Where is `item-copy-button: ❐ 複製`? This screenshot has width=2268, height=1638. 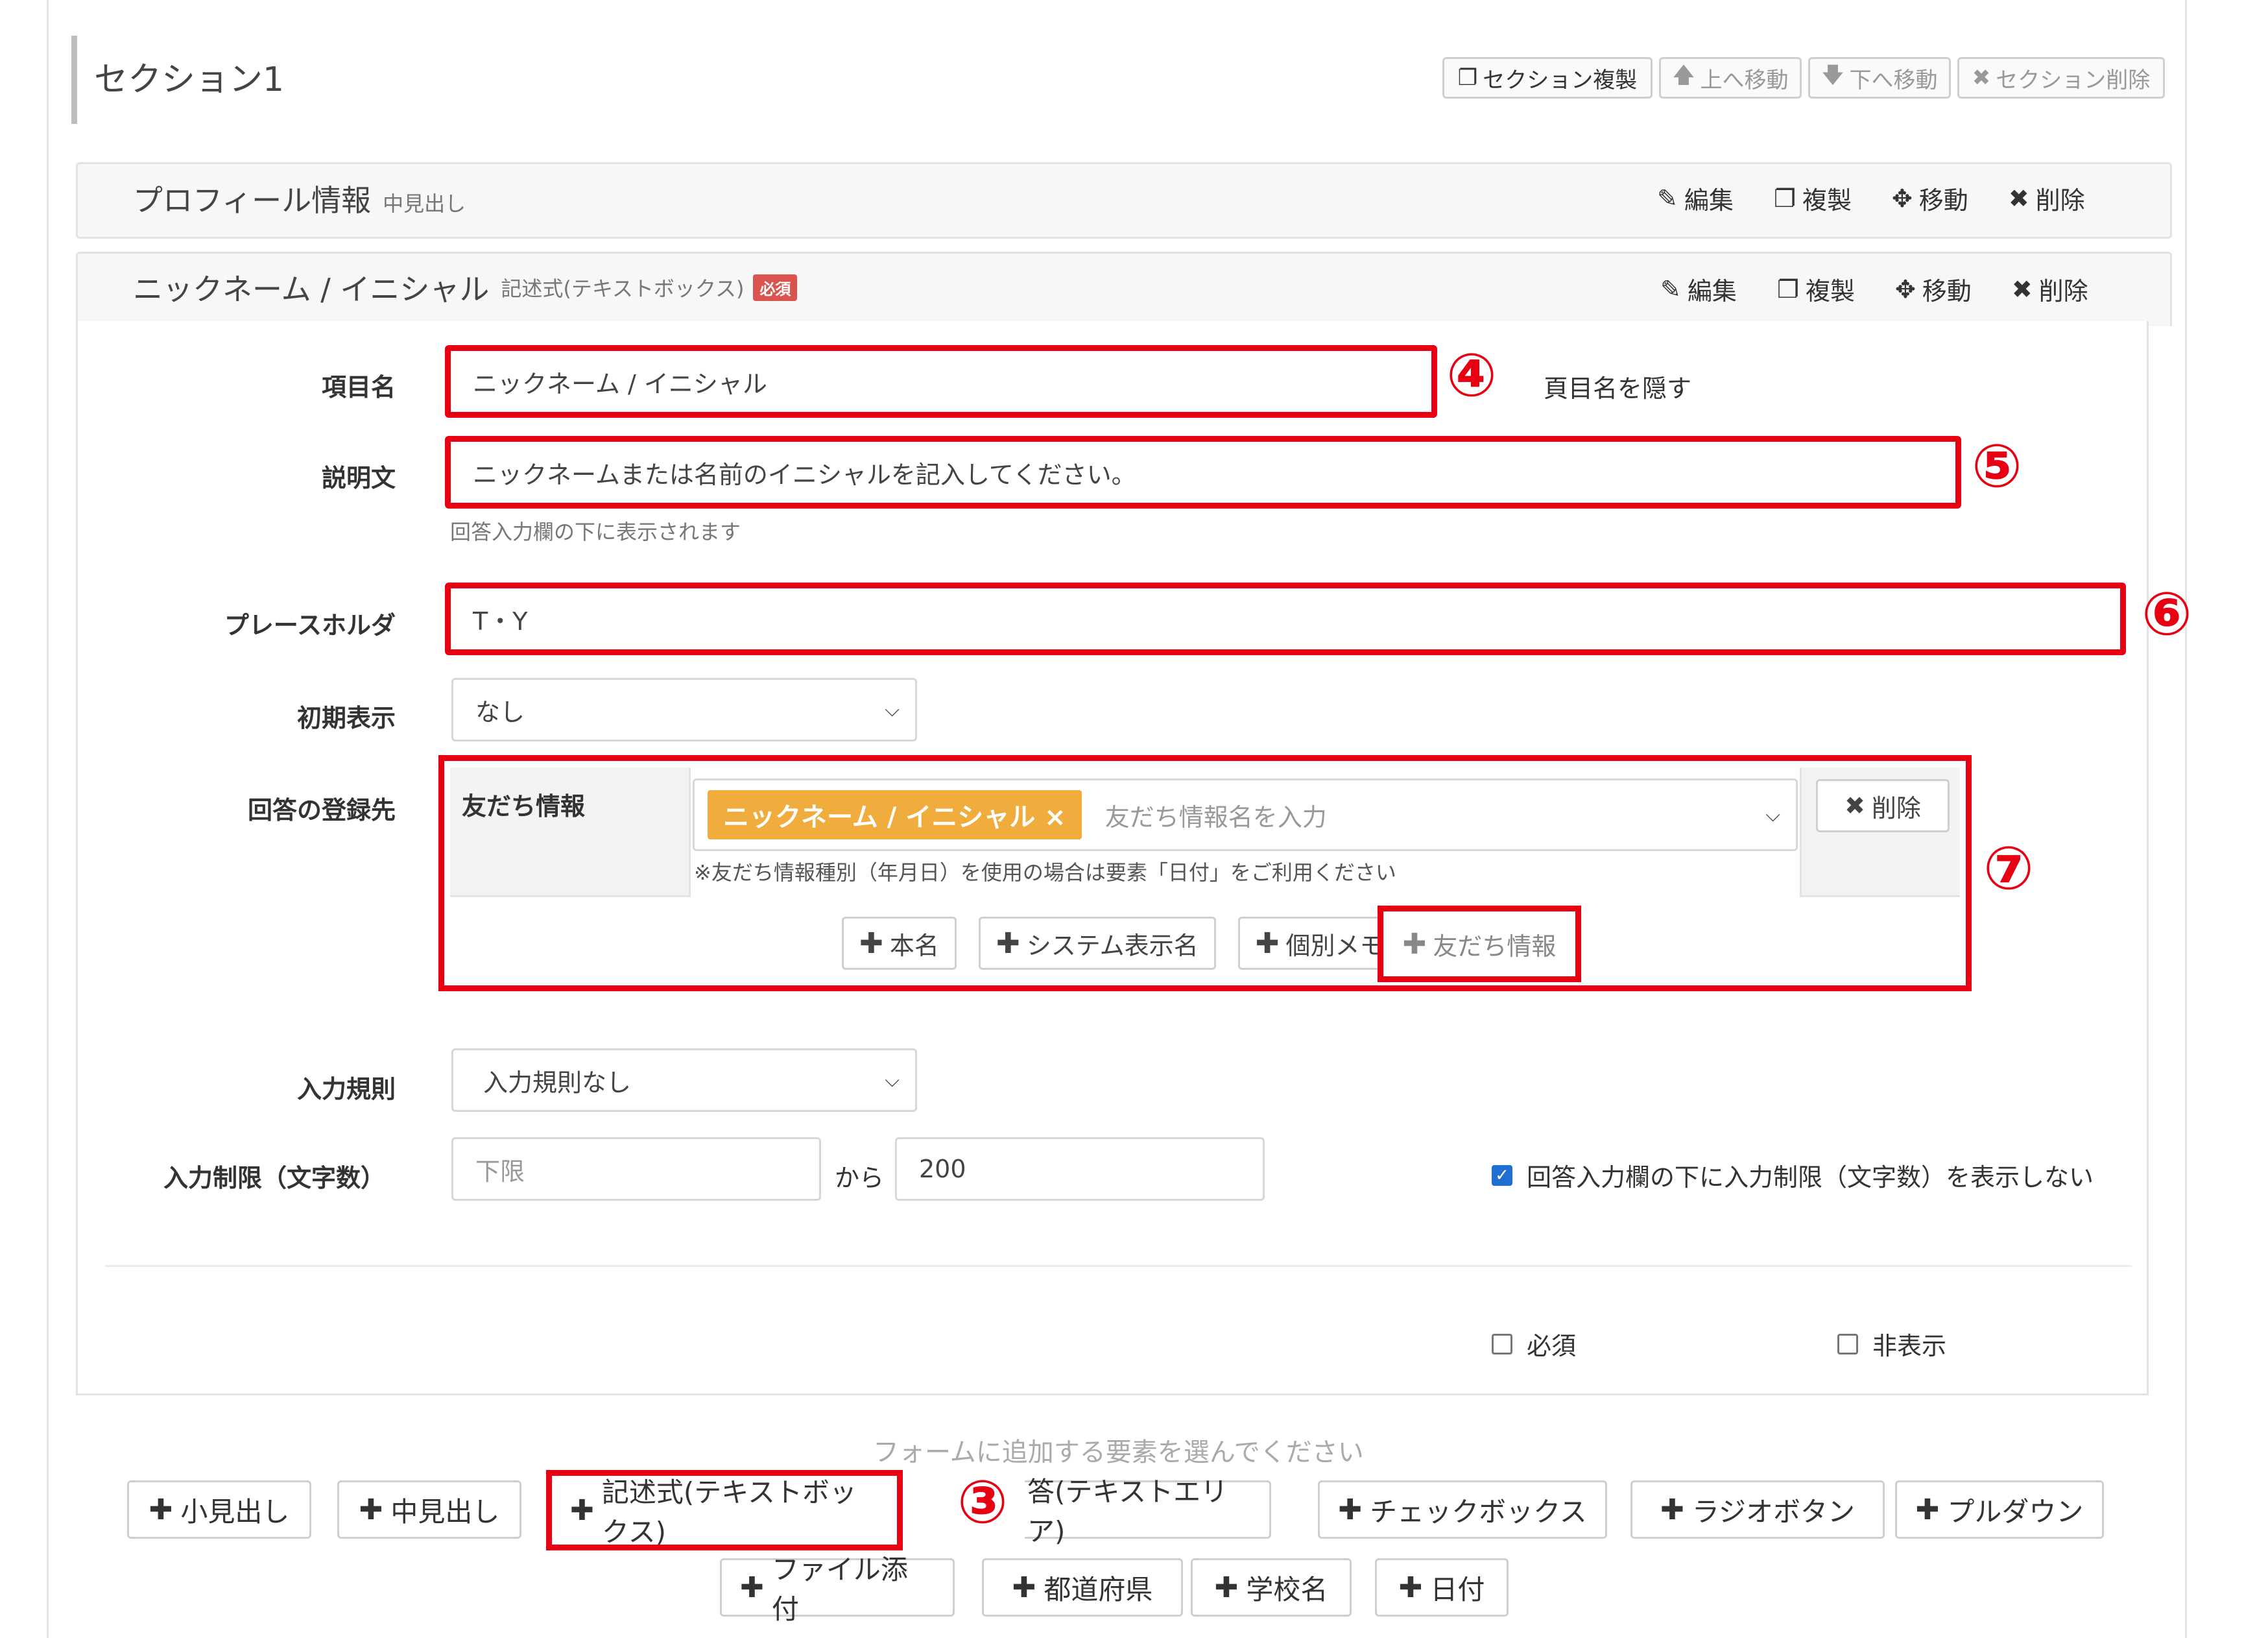 item-copy-button: ❐ 複製 is located at coordinates (1816, 289).